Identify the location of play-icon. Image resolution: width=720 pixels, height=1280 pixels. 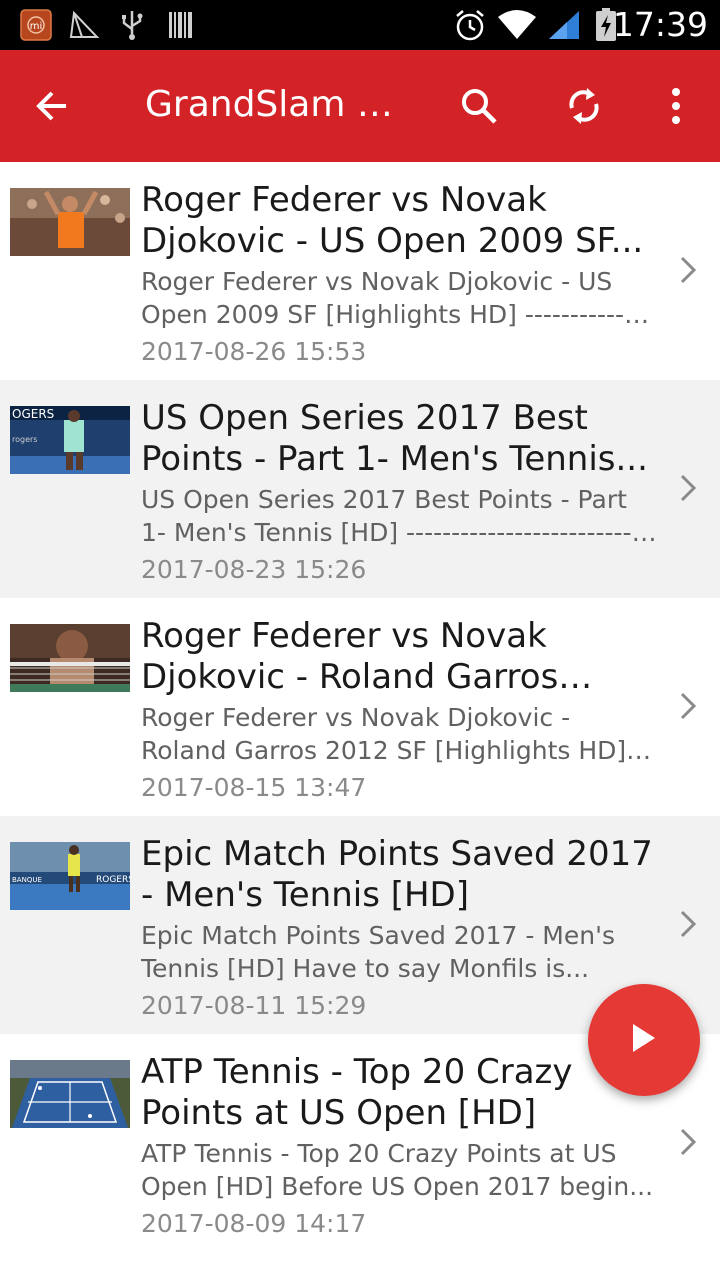
(644, 1040).